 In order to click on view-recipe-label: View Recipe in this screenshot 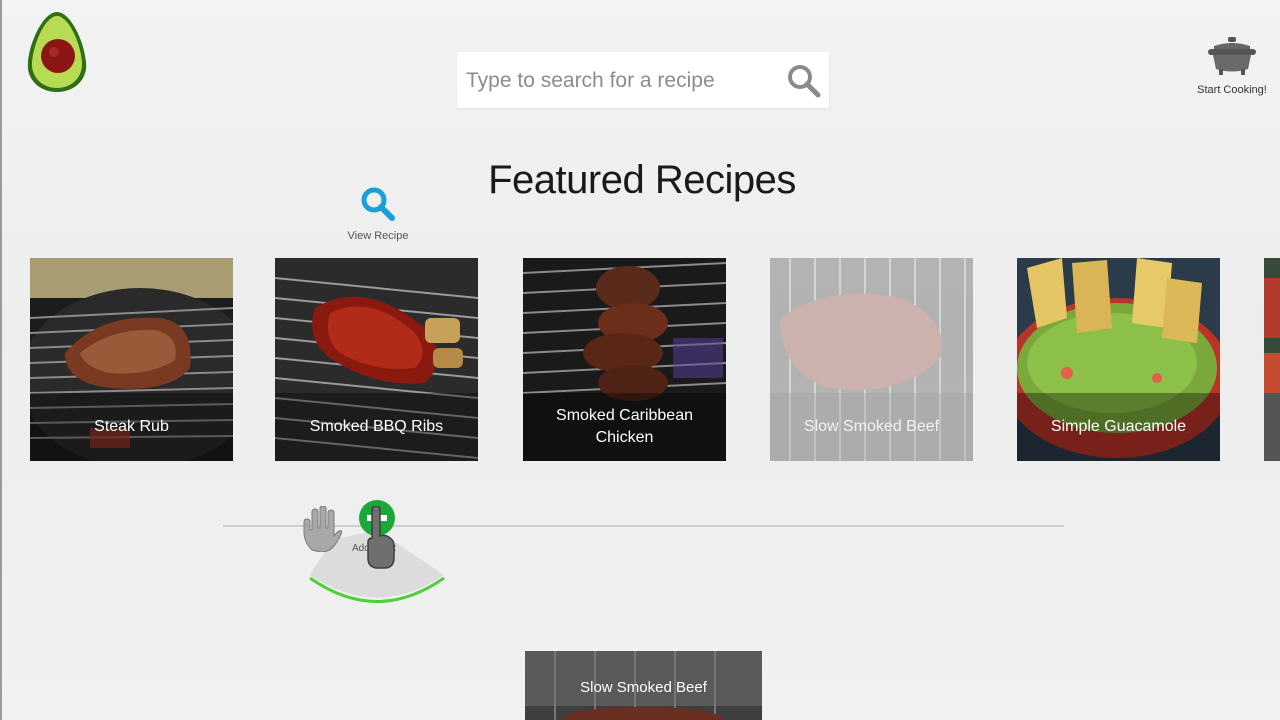, I will do `click(378, 236)`.